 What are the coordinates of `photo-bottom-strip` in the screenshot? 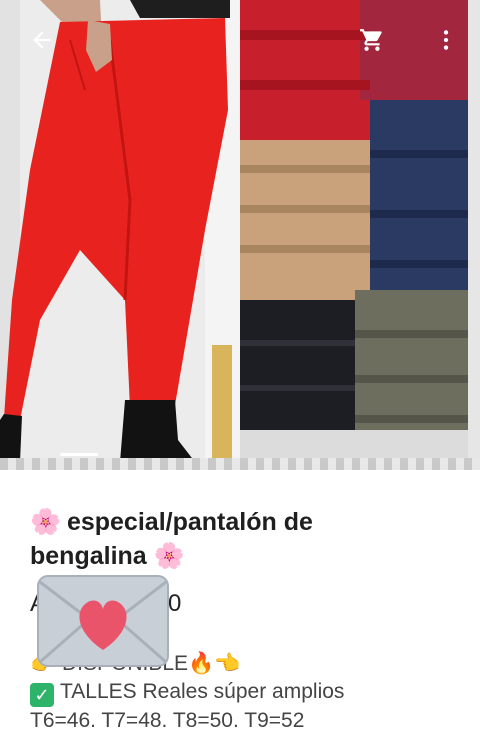 It's located at (240, 464).